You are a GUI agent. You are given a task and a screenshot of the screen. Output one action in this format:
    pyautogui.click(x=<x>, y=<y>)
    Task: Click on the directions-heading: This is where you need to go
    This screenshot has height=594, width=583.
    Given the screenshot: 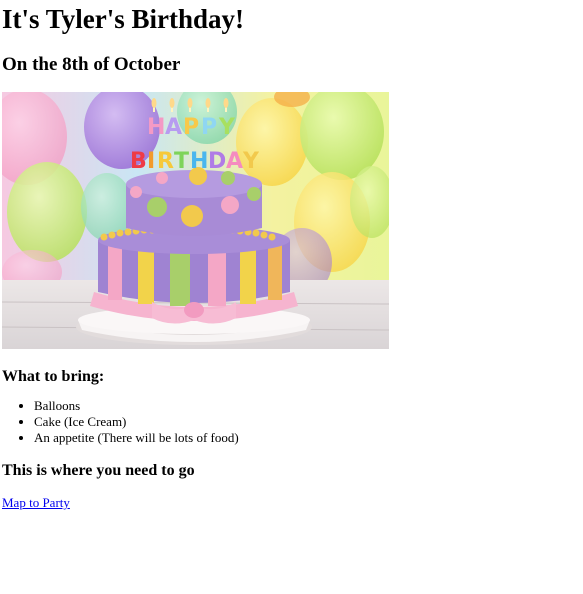 What is the action you would take?
    pyautogui.click(x=98, y=470)
    